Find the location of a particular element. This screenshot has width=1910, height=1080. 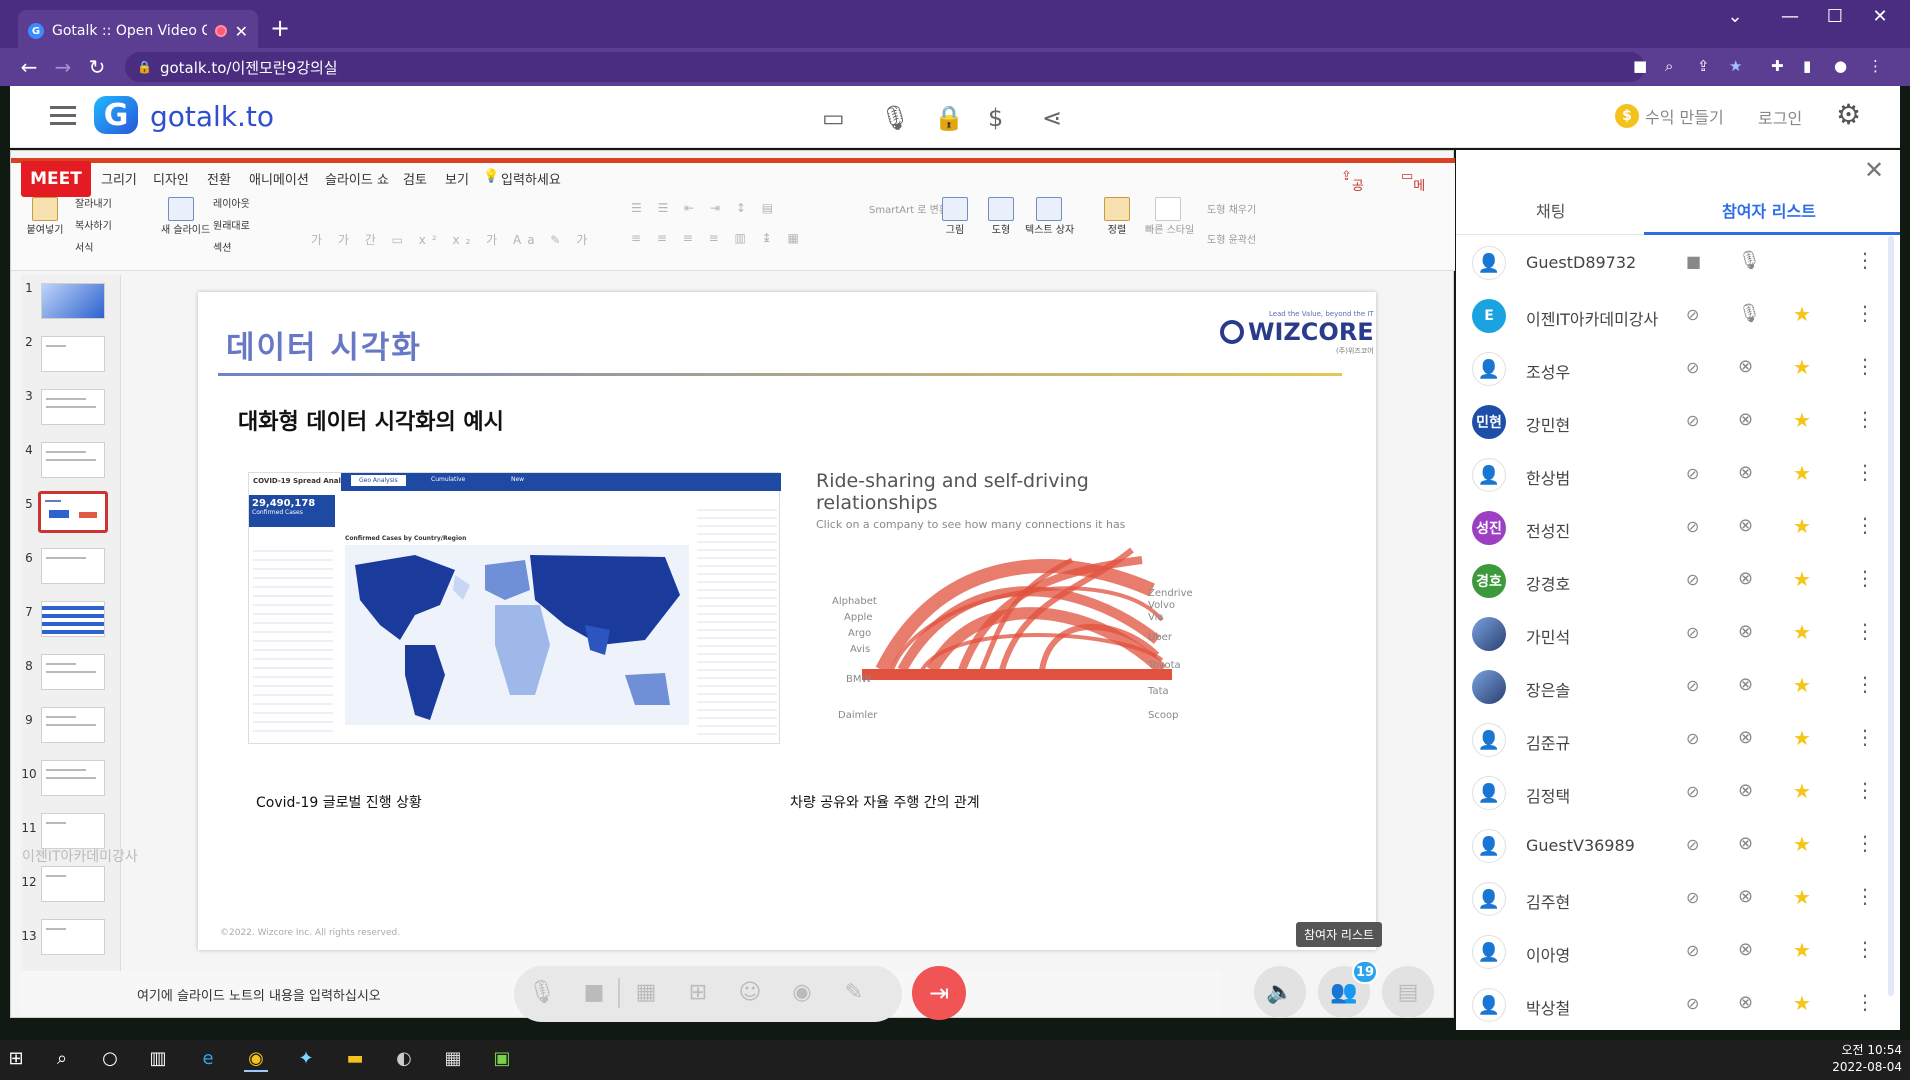

participant-row: 성진 전성진 ⊘ ⊗ ★ ⋮ is located at coordinates (1682, 531).